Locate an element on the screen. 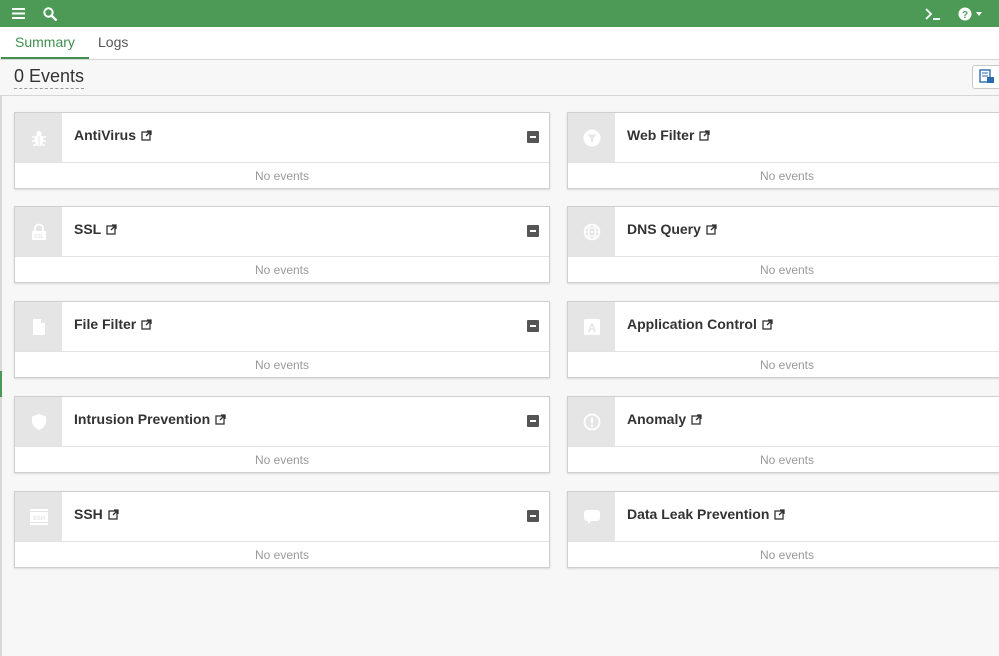  tab-logs: Logs is located at coordinates (113, 42).